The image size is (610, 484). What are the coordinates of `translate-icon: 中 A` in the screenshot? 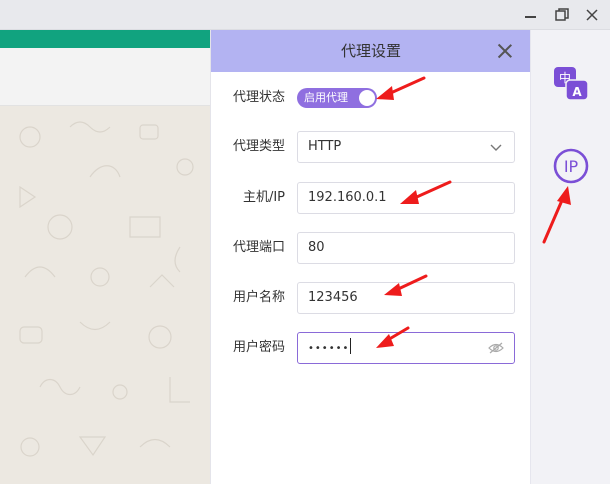 It's located at (571, 84).